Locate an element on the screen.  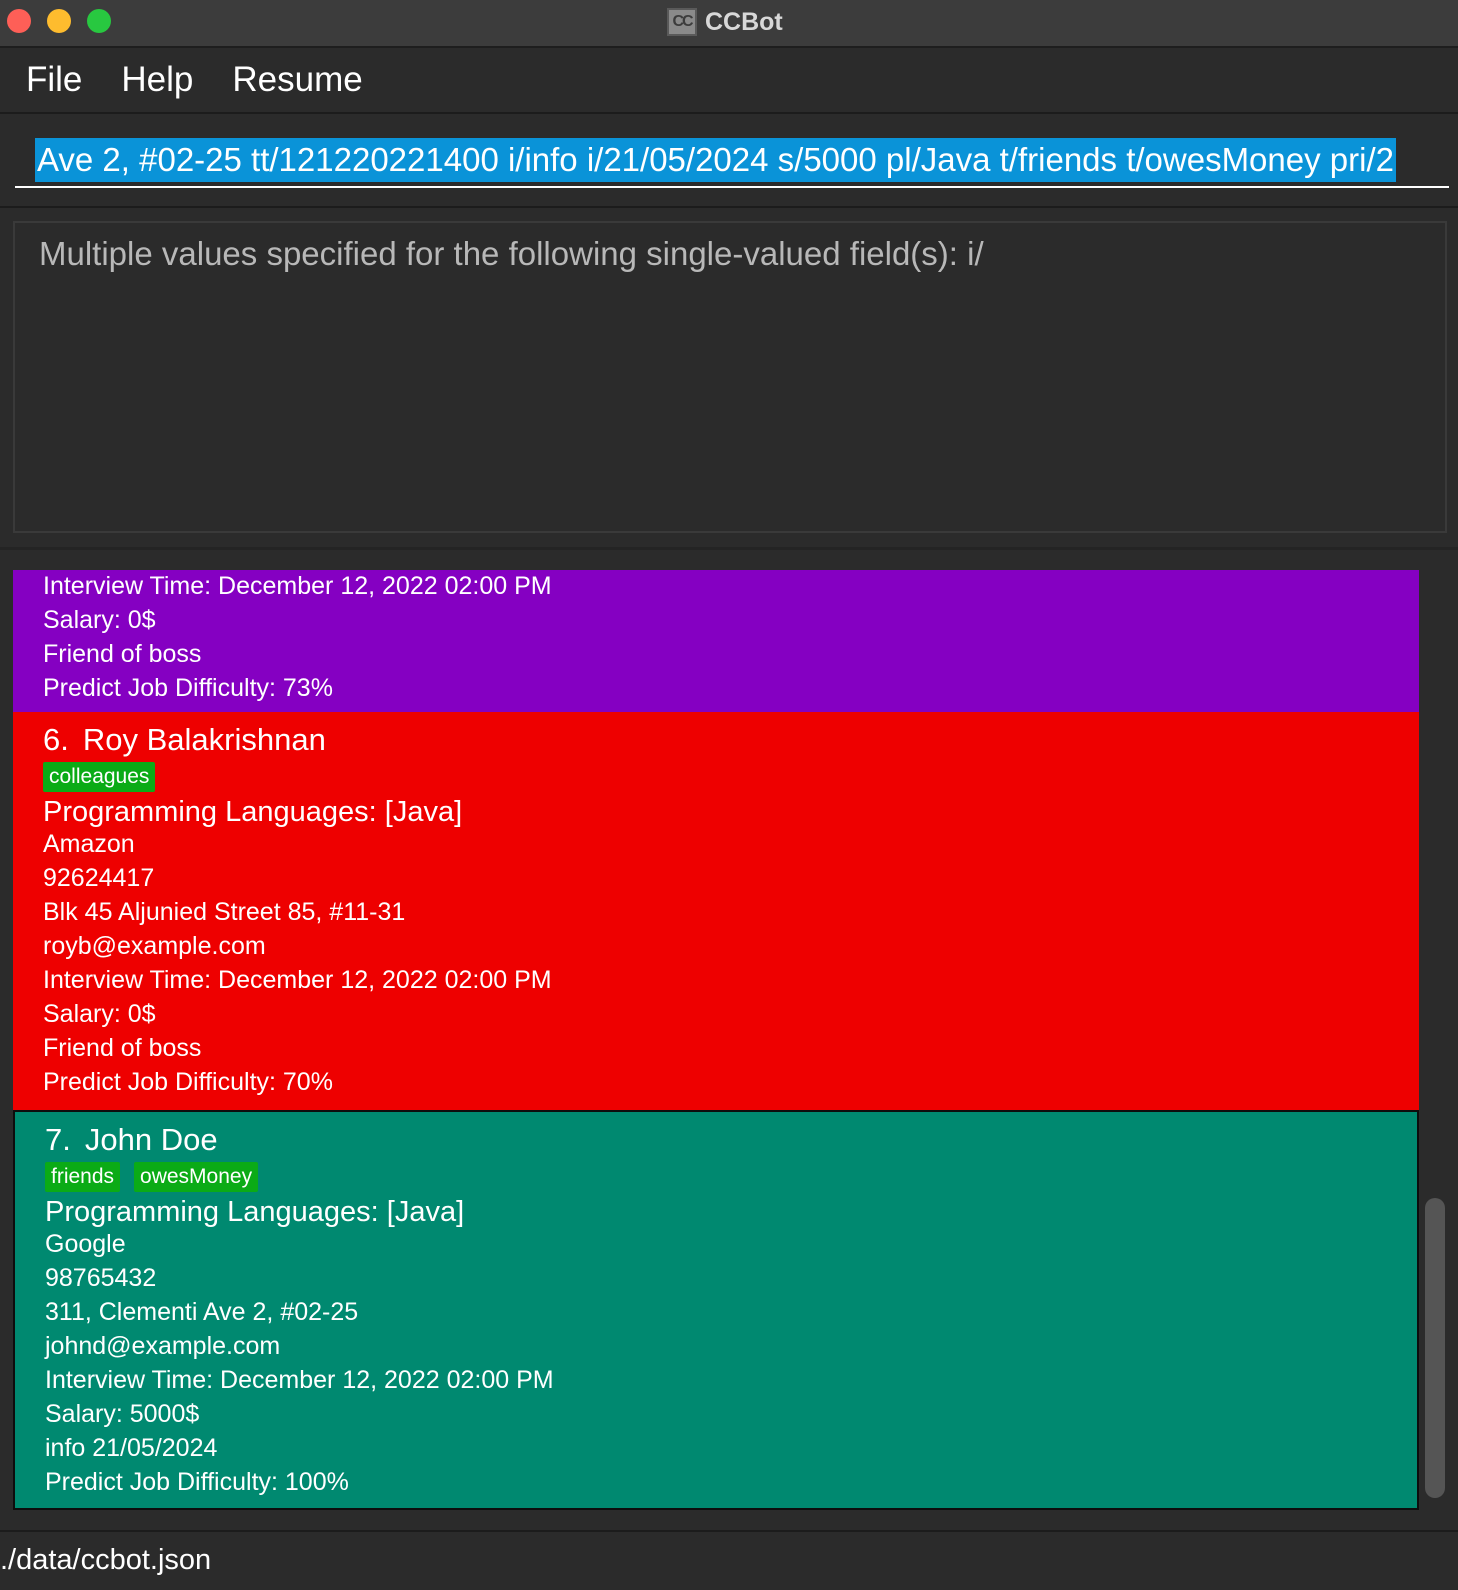
person-name: Roy Balakrishnan is located at coordinates (204, 739).